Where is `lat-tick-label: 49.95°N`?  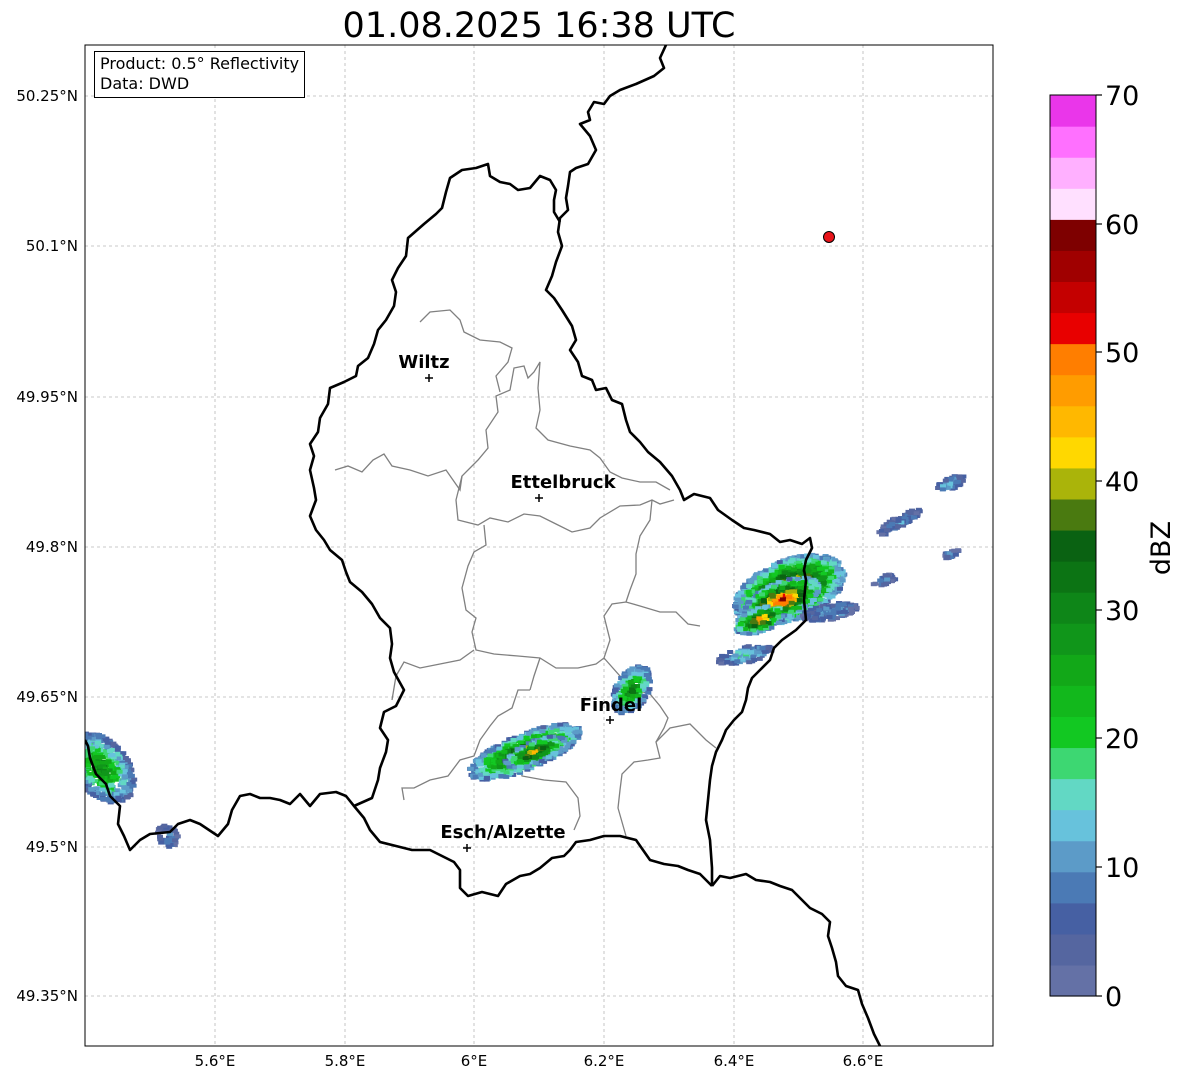
lat-tick-label: 49.95°N is located at coordinates (47, 397).